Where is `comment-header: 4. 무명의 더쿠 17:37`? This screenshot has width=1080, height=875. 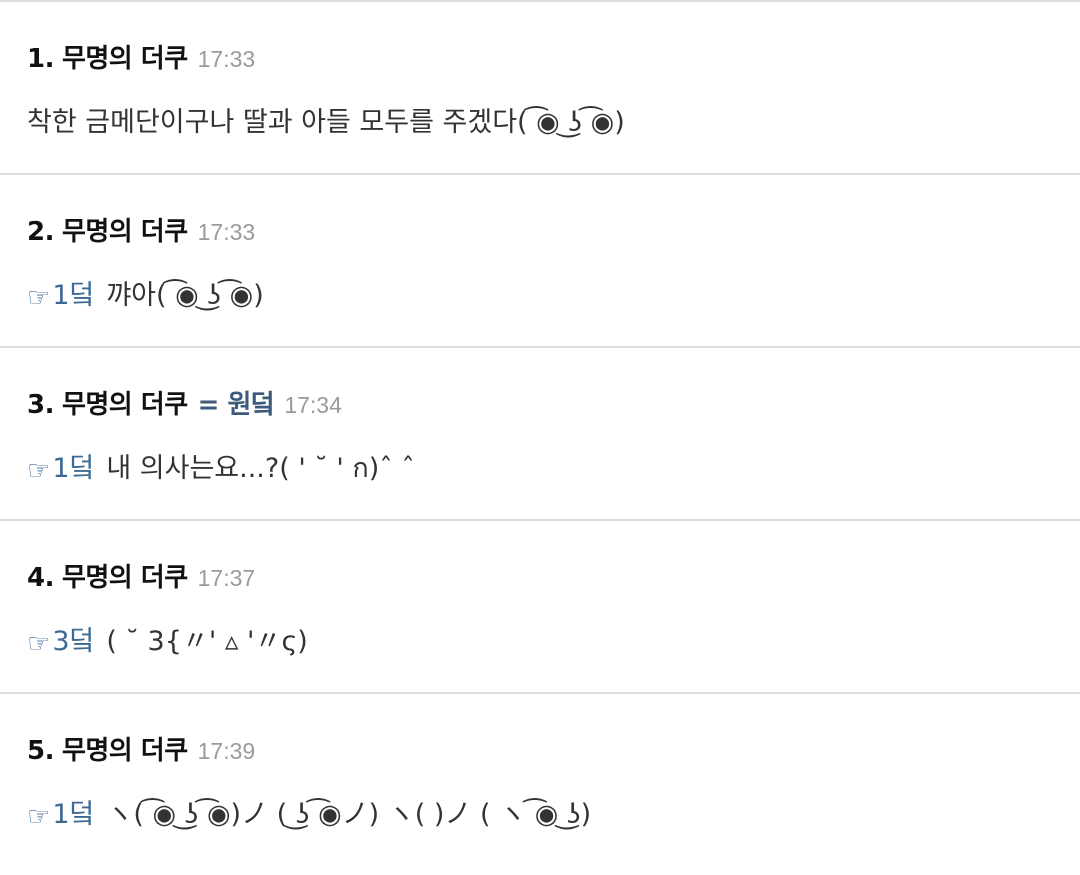
comment-header: 4. 무명의 더쿠 17:37 is located at coordinates (553, 577).